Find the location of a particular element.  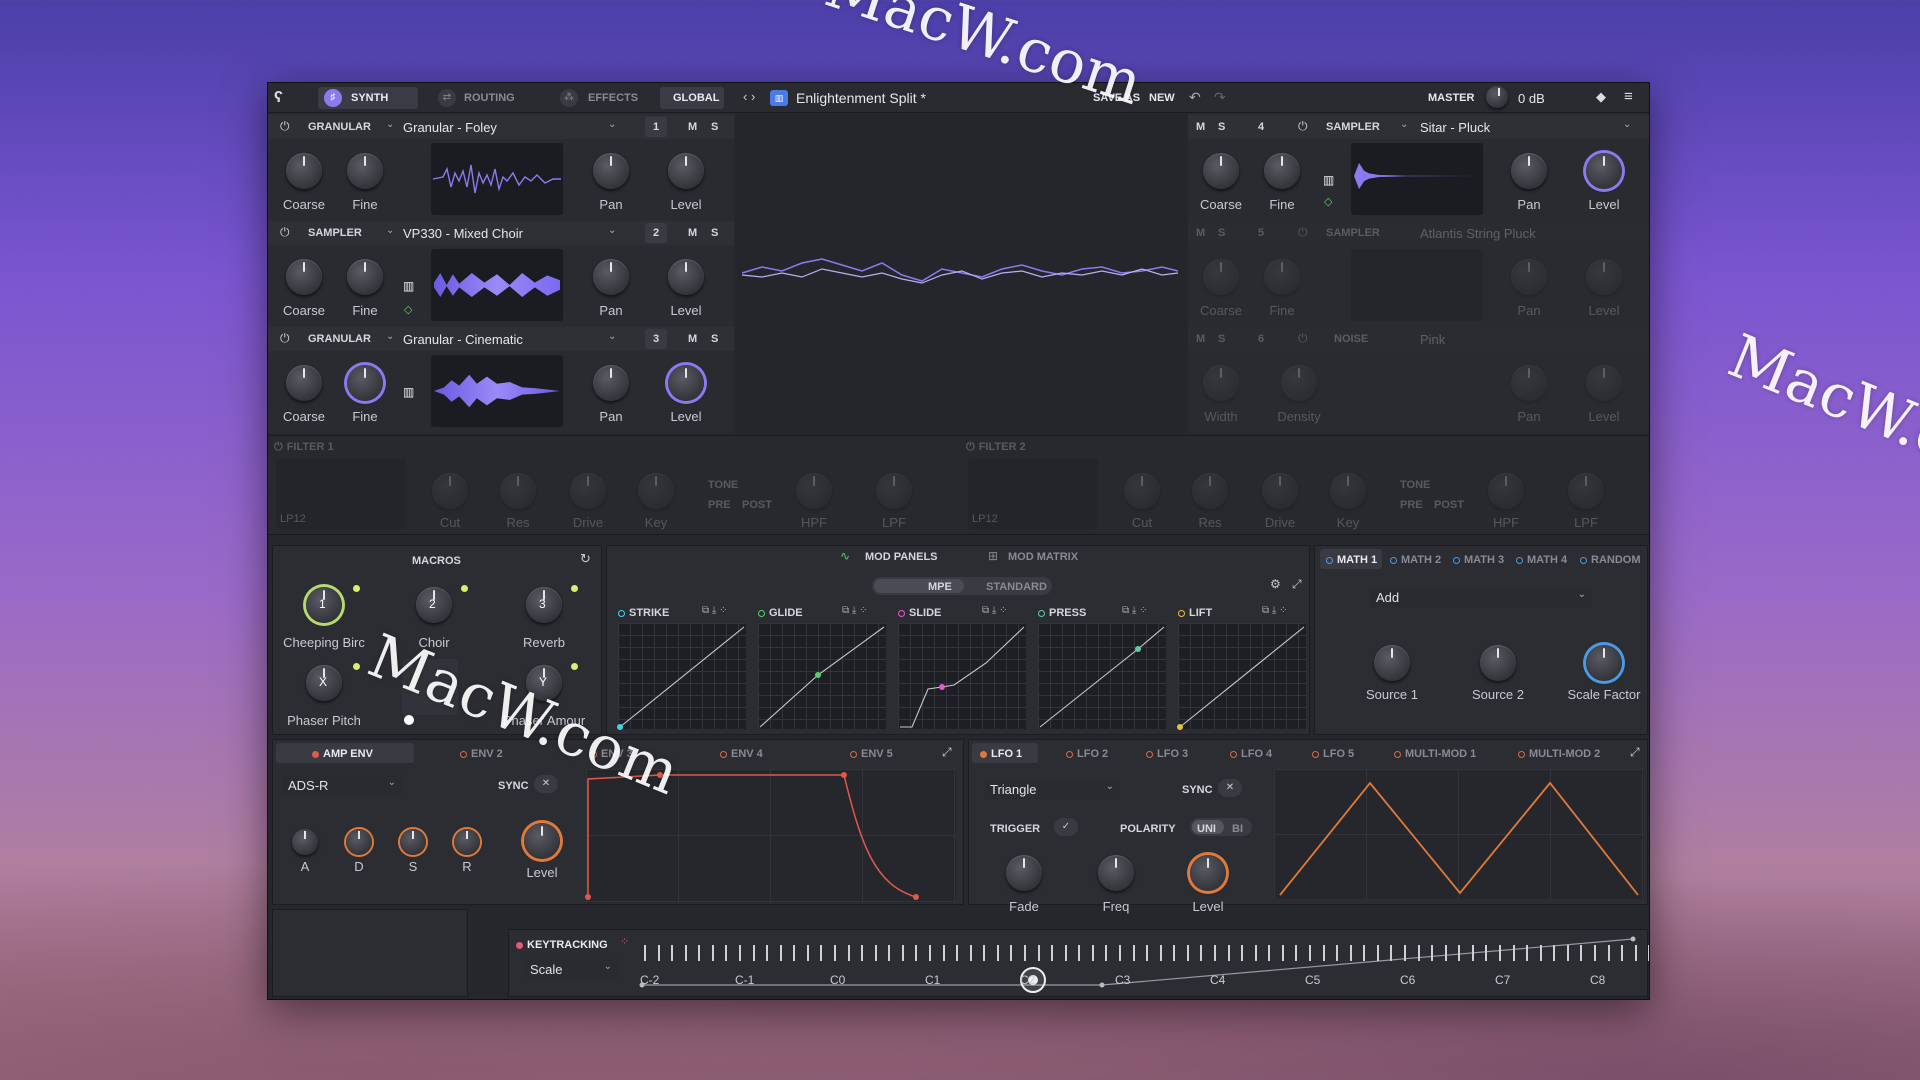

keytracking-mode-select: Scale ⌄ is located at coordinates (571, 969).